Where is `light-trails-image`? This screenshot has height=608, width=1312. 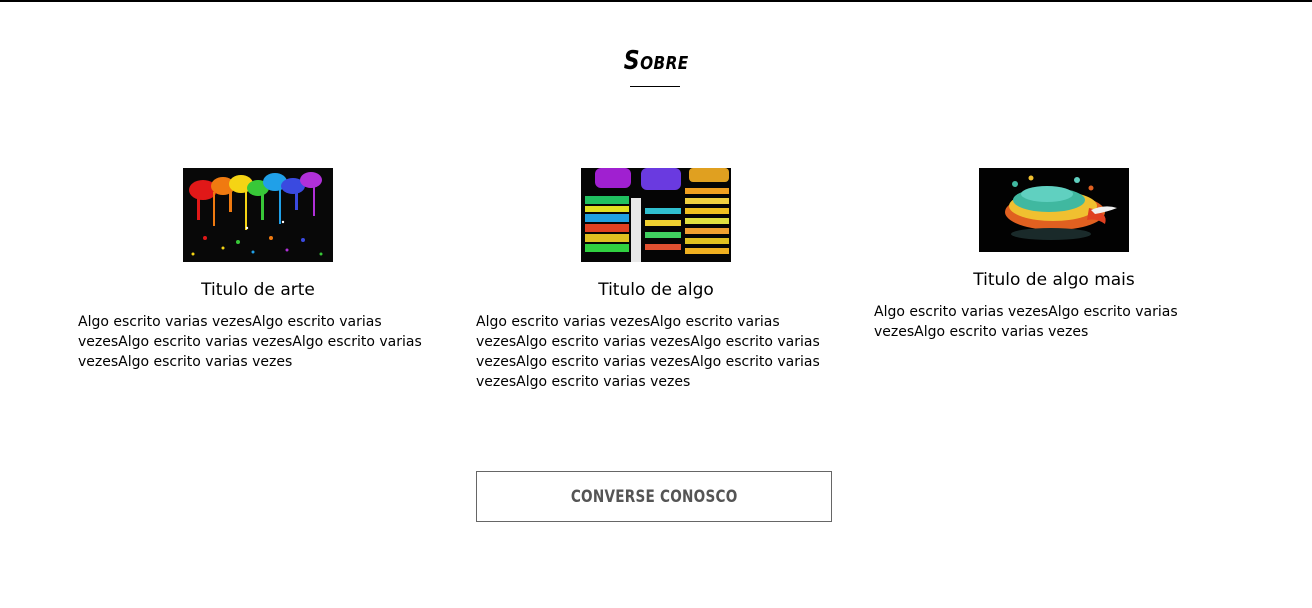 light-trails-image is located at coordinates (656, 215).